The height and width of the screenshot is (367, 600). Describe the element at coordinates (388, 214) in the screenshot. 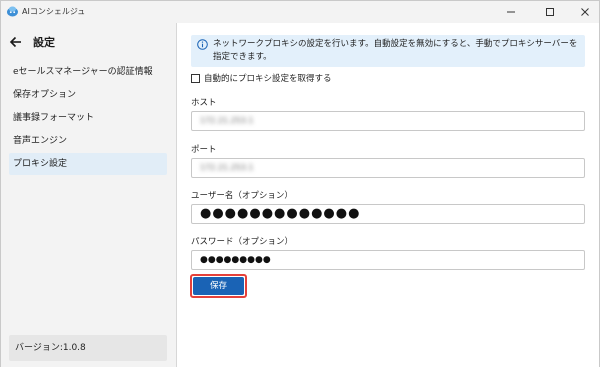

I see `username-input: ●●●●●●●●●●●●●` at that location.